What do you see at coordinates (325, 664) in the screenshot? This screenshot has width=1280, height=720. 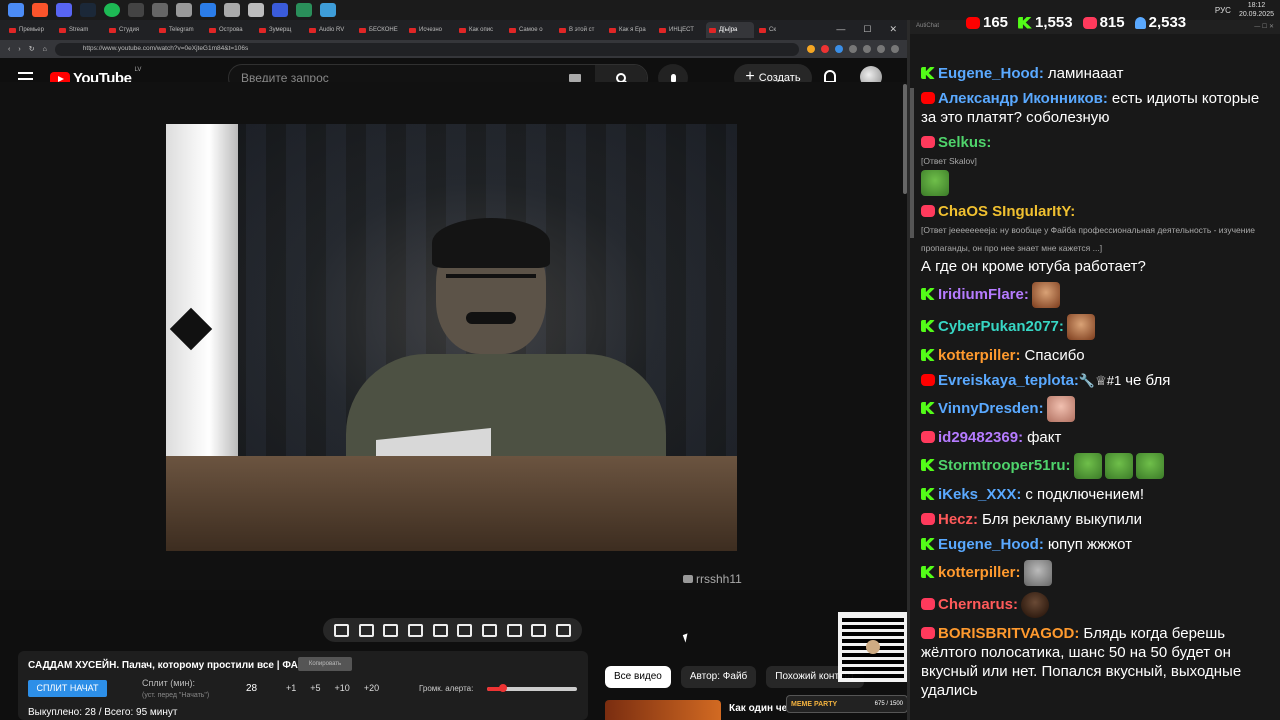 I see `copy-button: Копировать` at bounding box center [325, 664].